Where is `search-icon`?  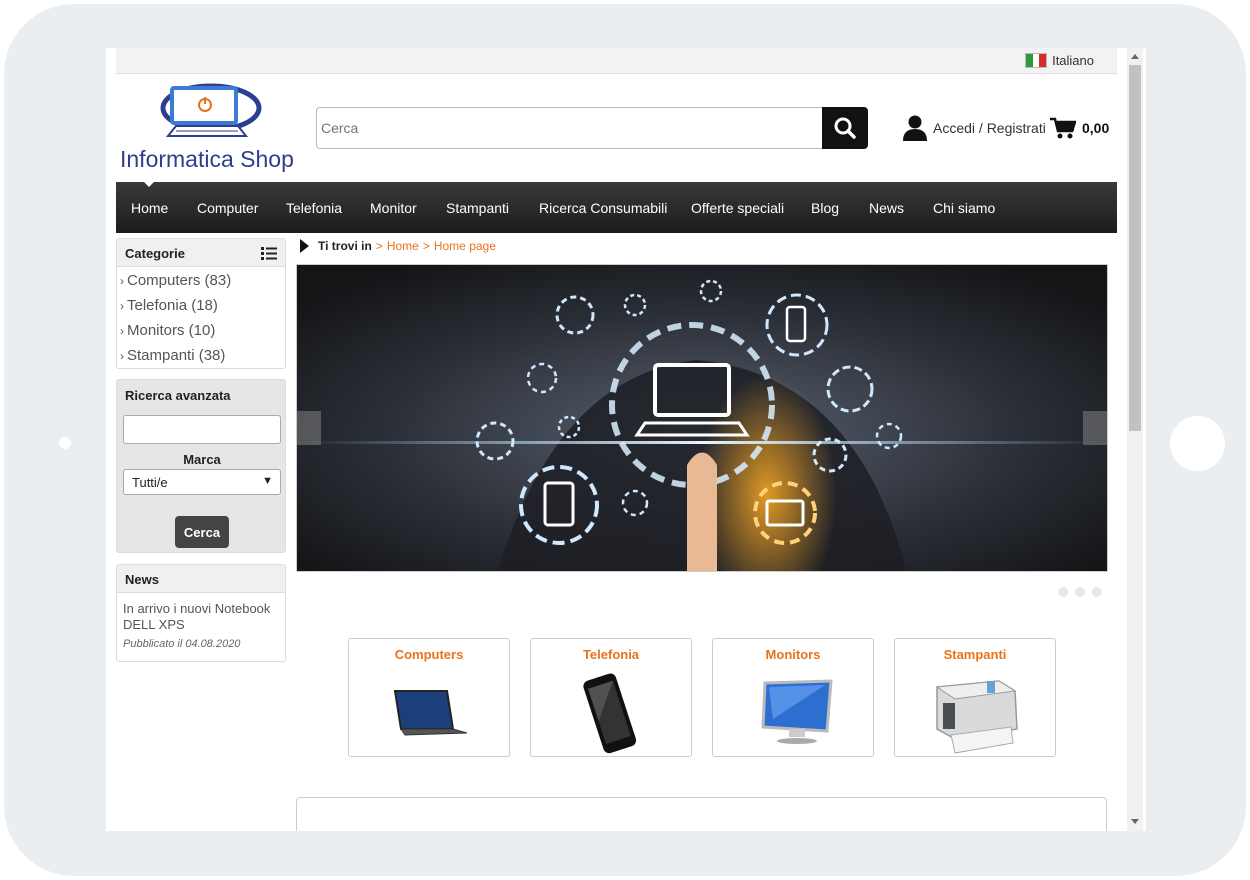 search-icon is located at coordinates (845, 128).